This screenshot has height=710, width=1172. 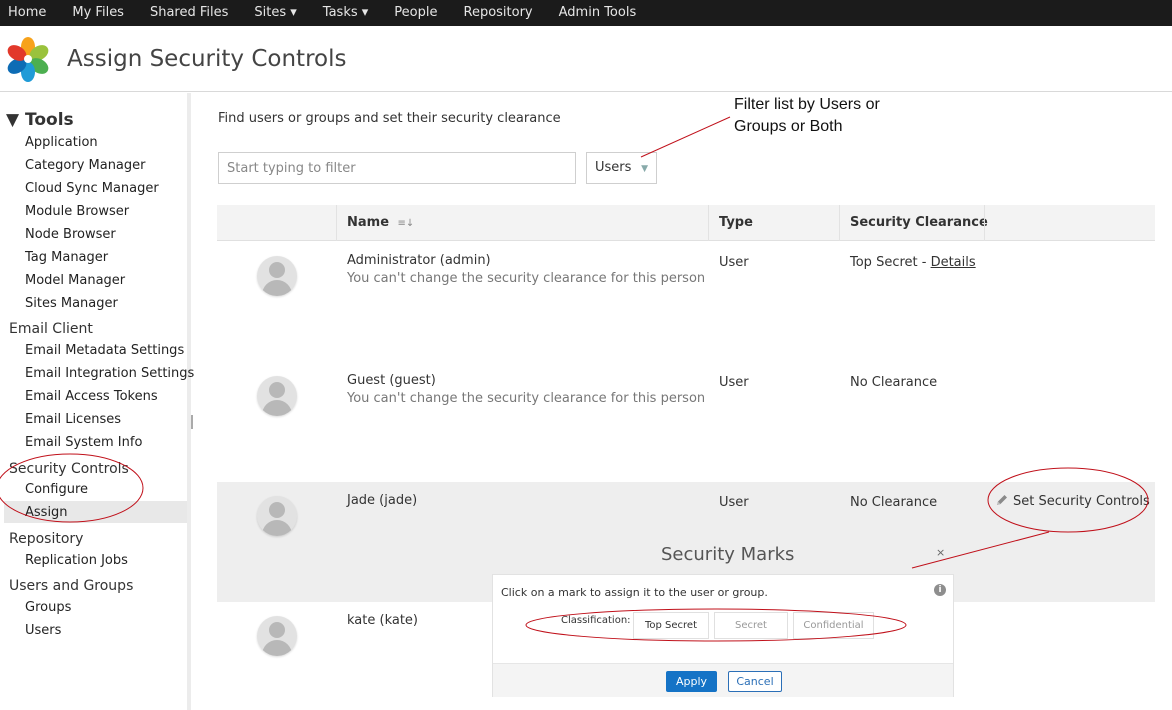 What do you see at coordinates (498, 13) in the screenshot?
I see `nav-repository: Repository` at bounding box center [498, 13].